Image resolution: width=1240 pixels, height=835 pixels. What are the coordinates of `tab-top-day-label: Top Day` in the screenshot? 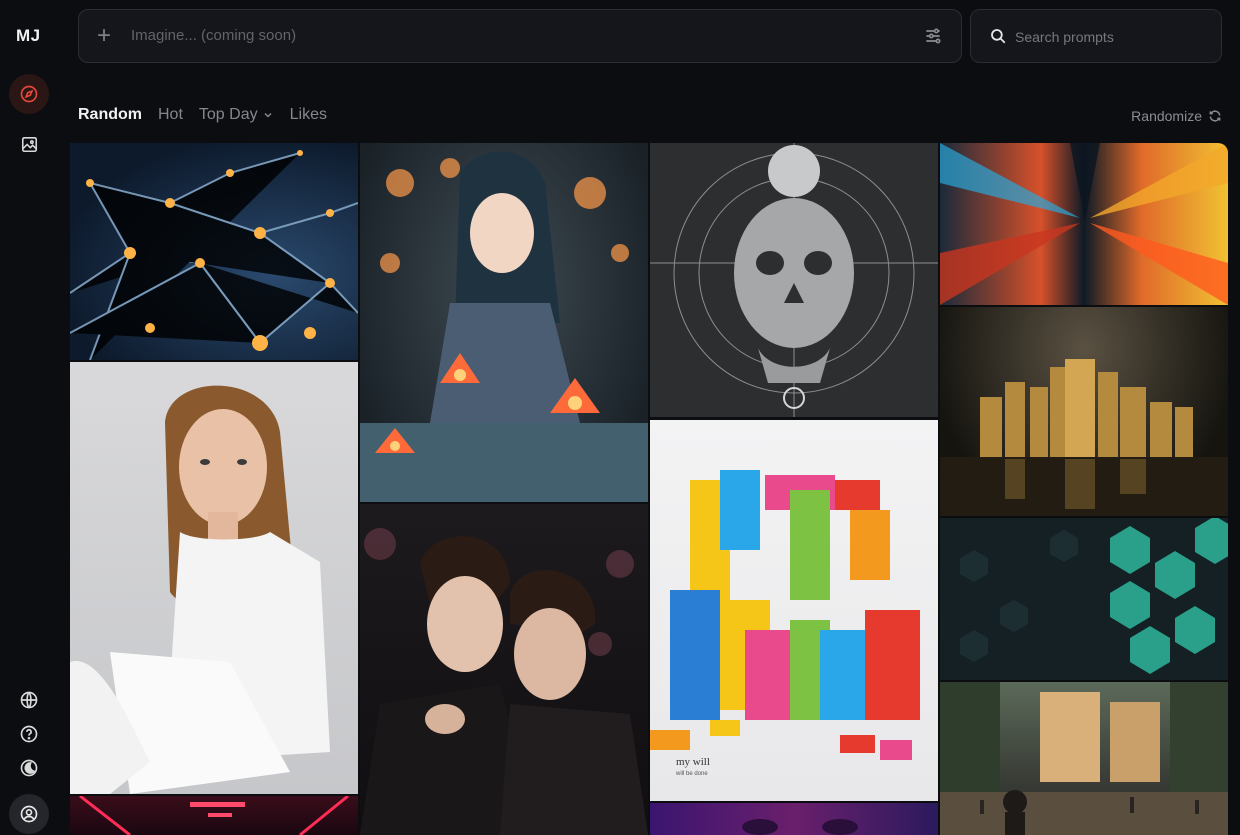 It's located at (228, 114).